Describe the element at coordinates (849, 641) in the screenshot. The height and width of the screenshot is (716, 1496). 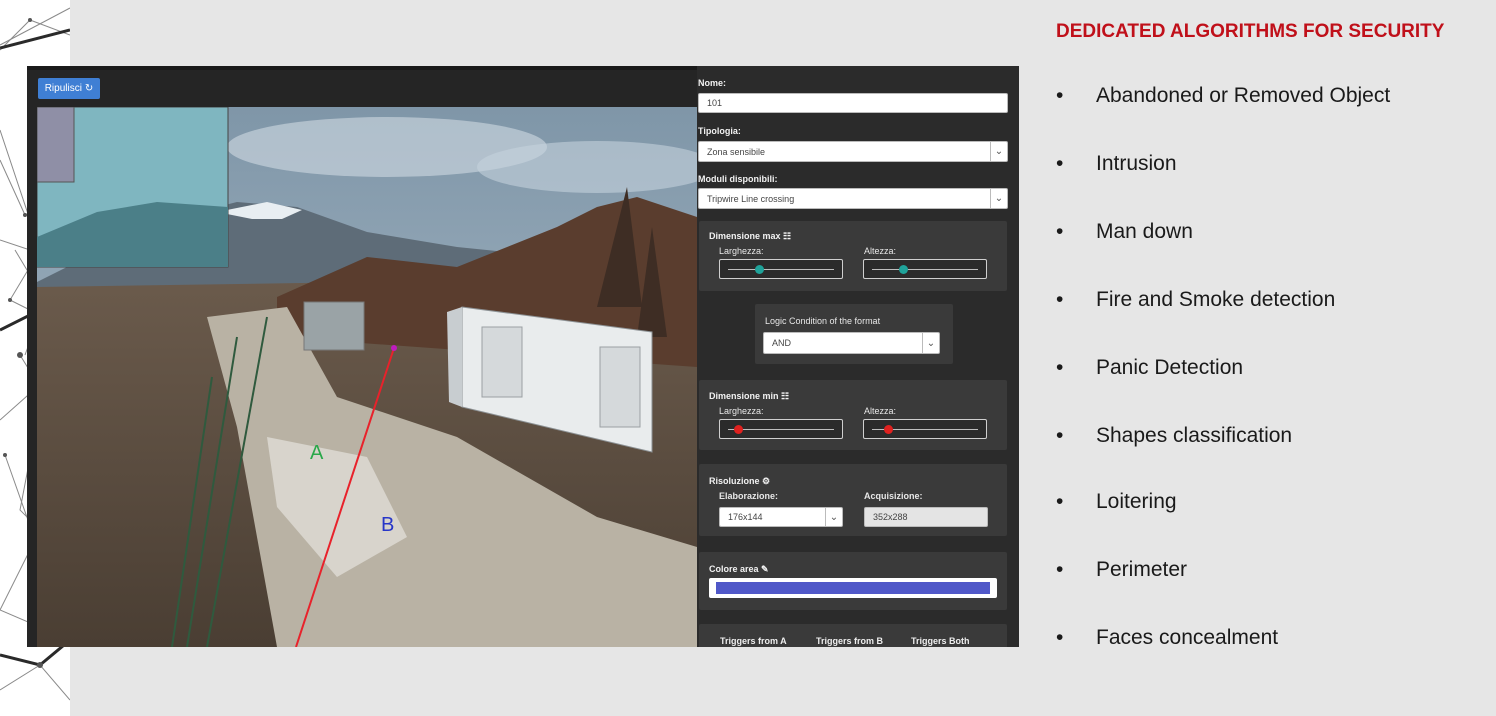
I see `trigger-from-b: Triggers from B` at that location.